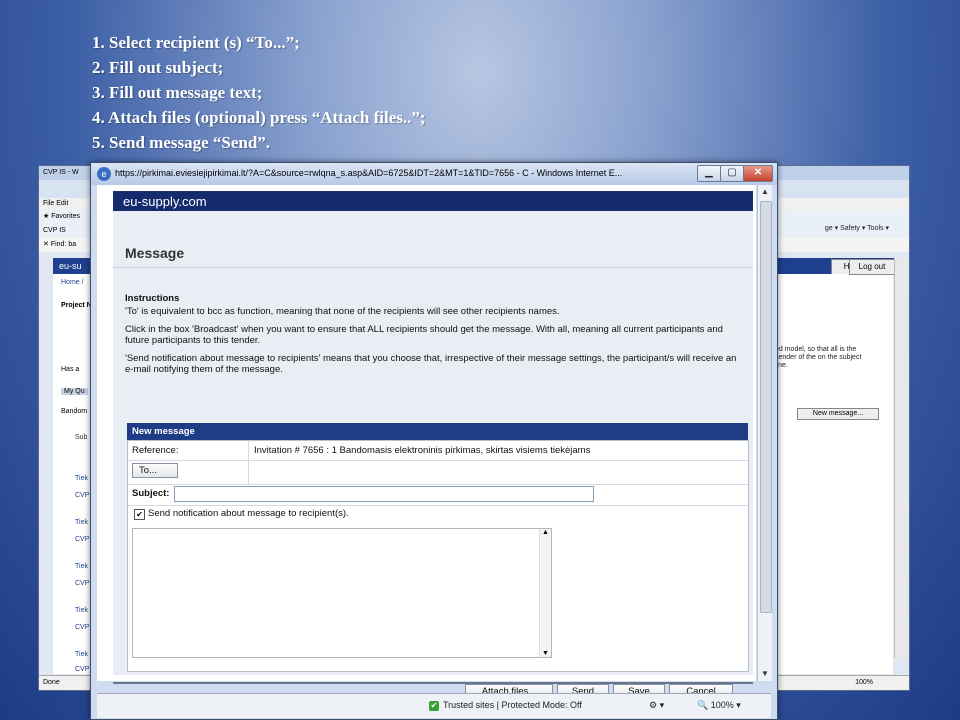 The width and height of the screenshot is (960, 720). Describe the element at coordinates (181, 142) in the screenshot. I see `step-5: 5. Send message “Send”.` at that location.